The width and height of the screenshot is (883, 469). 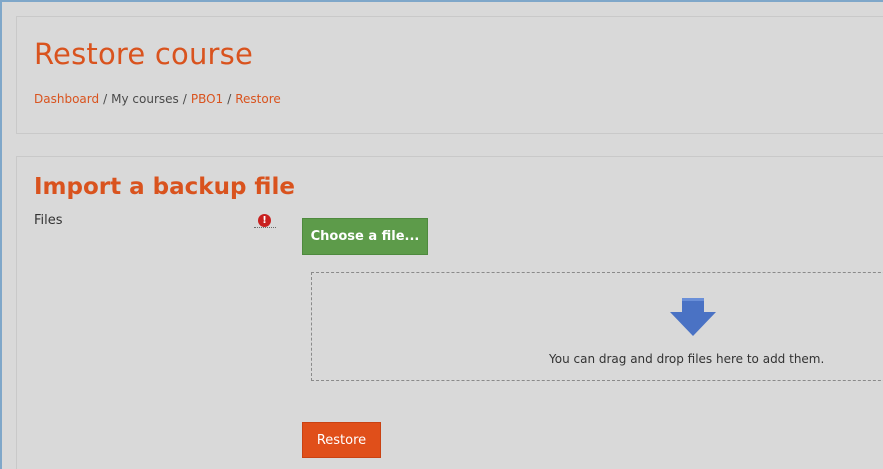 What do you see at coordinates (693, 317) in the screenshot?
I see `down-arrow-icon` at bounding box center [693, 317].